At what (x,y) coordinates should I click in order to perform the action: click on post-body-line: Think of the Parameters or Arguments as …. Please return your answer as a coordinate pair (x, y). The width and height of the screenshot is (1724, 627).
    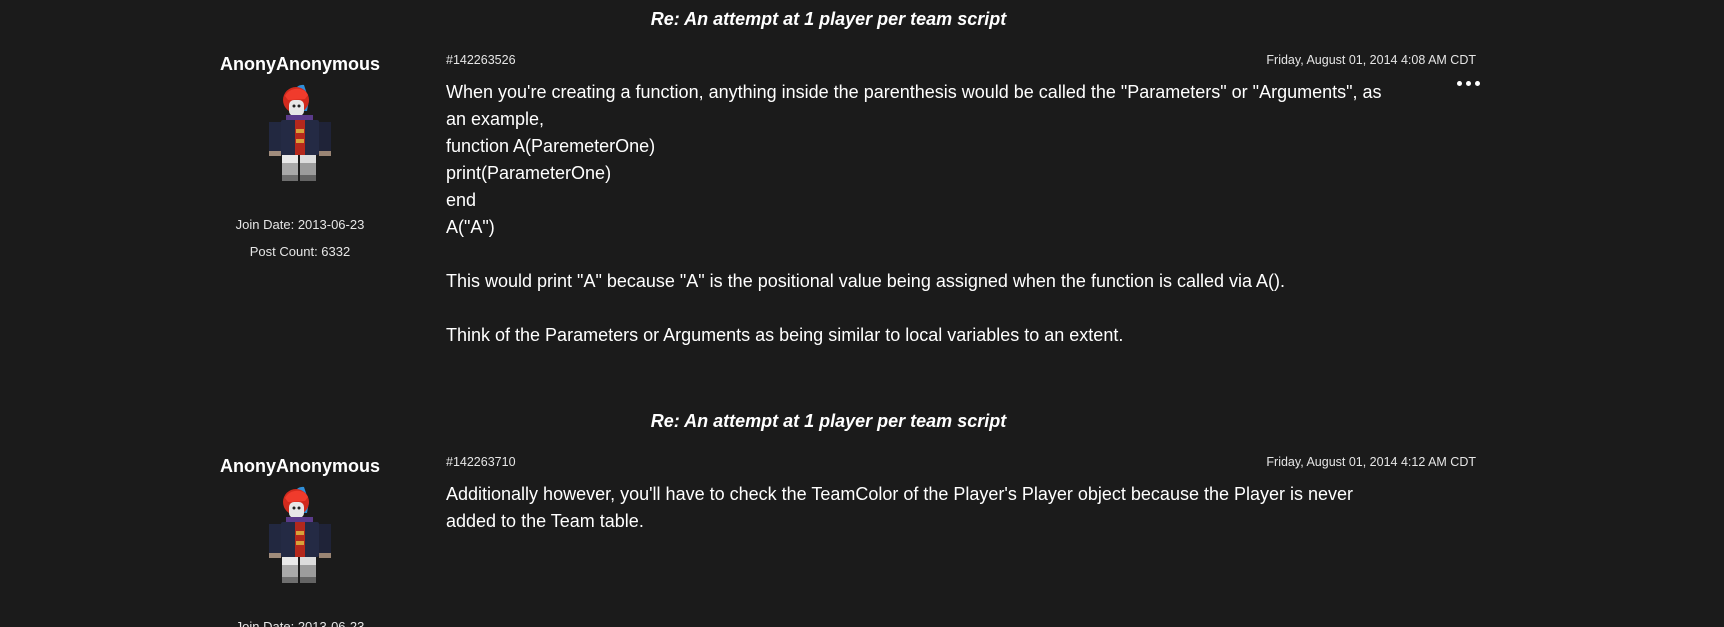
    Looking at the image, I should click on (785, 335).